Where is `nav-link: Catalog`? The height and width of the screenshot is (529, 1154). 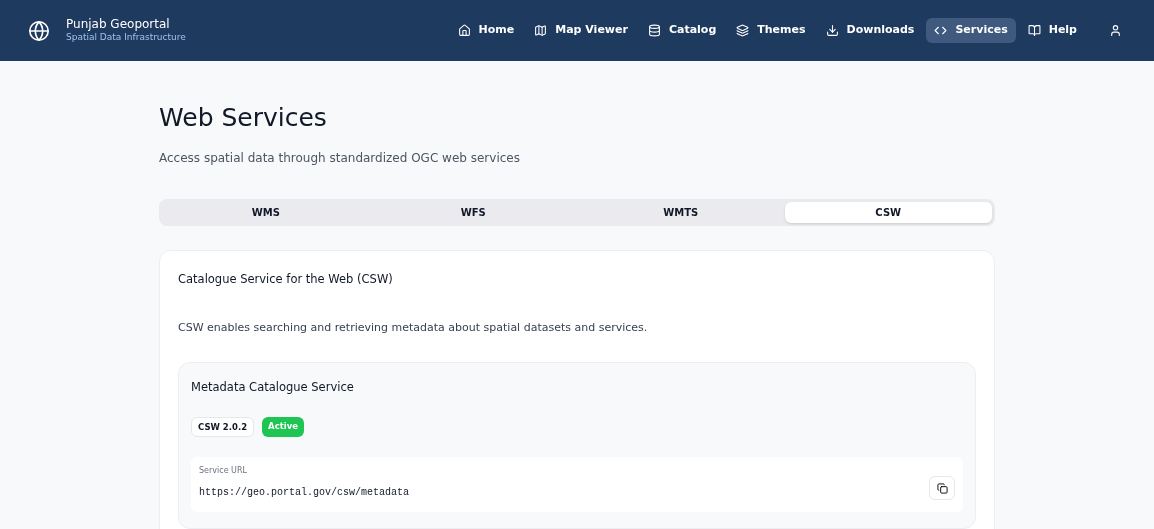
nav-link: Catalog is located at coordinates (682, 30).